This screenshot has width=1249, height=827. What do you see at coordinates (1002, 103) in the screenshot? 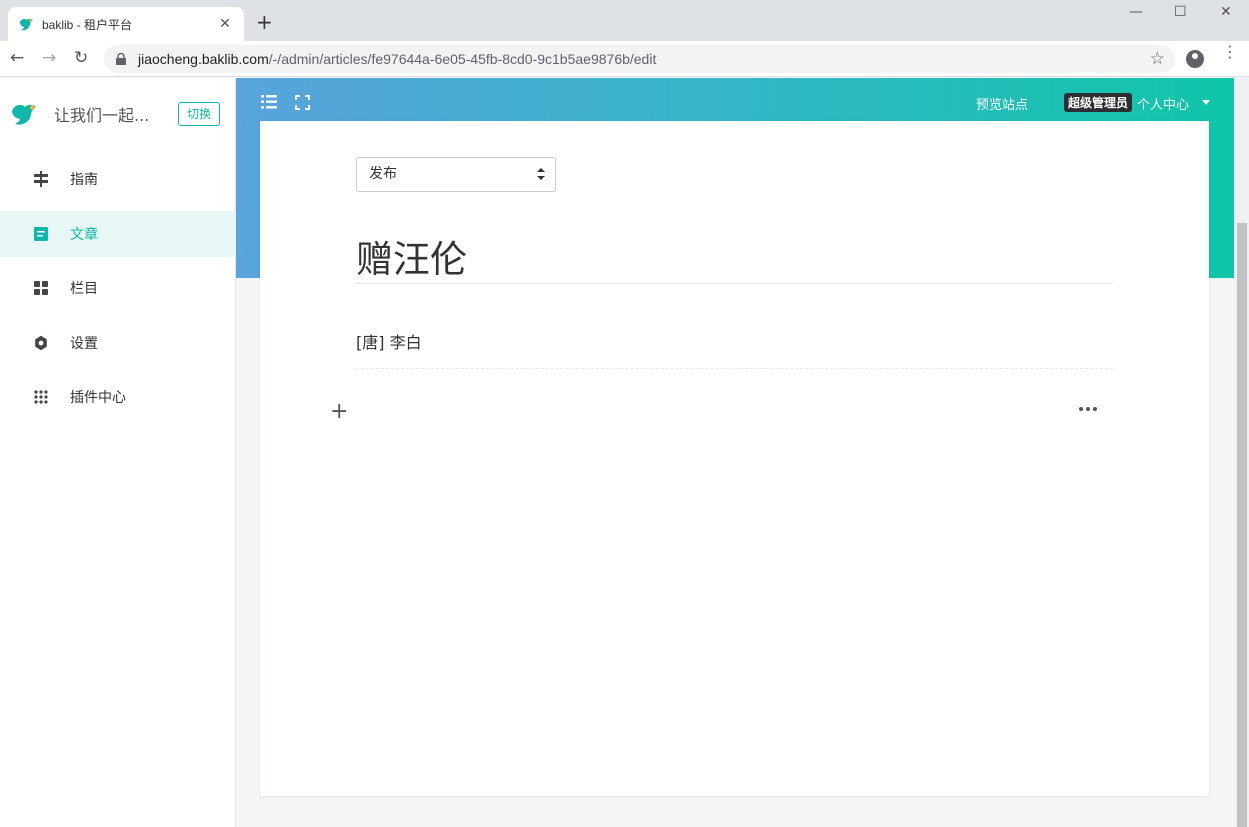
I see `preview-site-link: 预览站点` at bounding box center [1002, 103].